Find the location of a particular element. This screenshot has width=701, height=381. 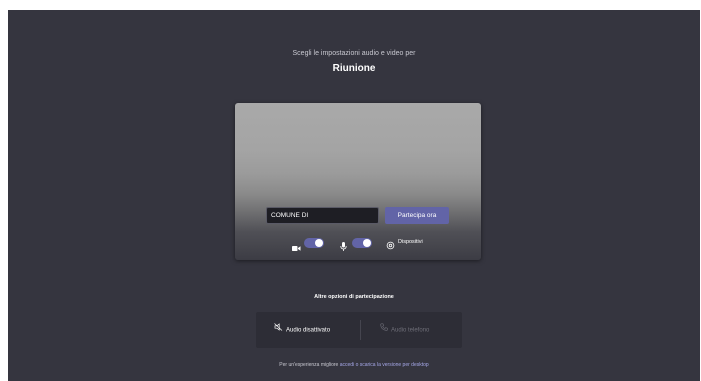

name-input: COMUNE DI is located at coordinates (322, 215).